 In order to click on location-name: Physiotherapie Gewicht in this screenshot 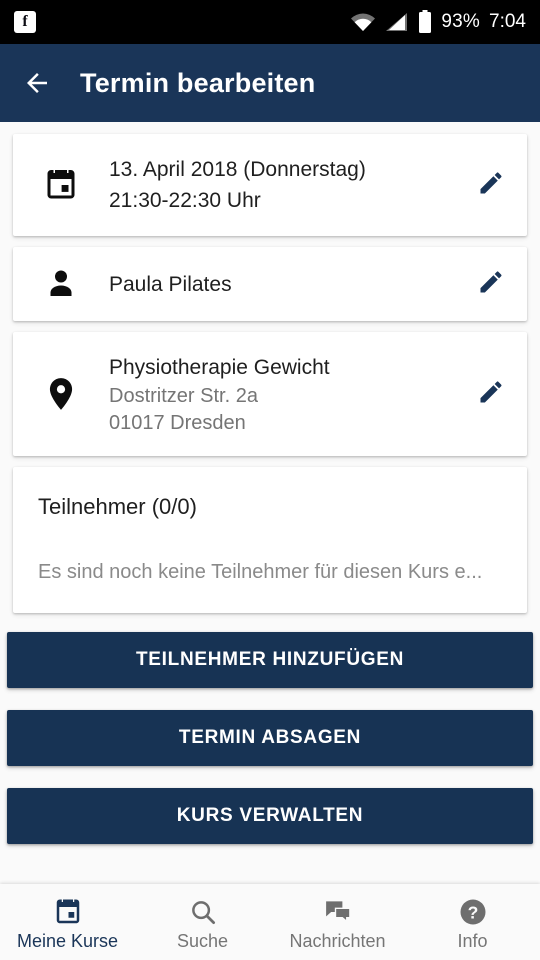, I will do `click(219, 367)`.